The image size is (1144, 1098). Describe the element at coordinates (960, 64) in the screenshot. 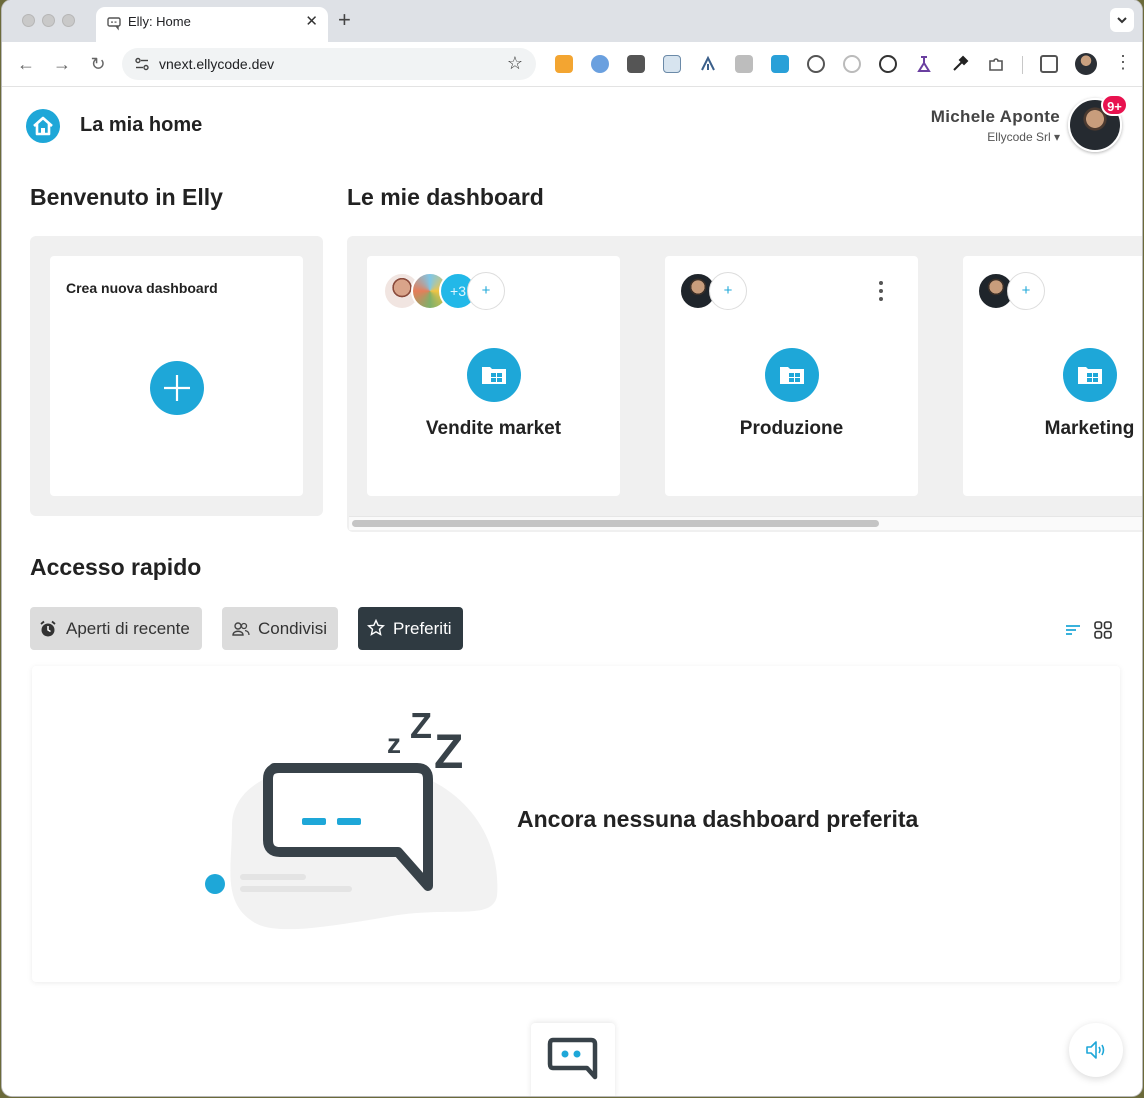

I see `eyedropper-icon` at that location.